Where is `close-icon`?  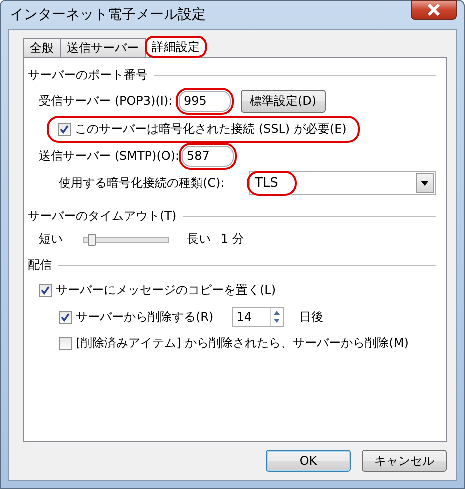
close-icon is located at coordinates (434, 10).